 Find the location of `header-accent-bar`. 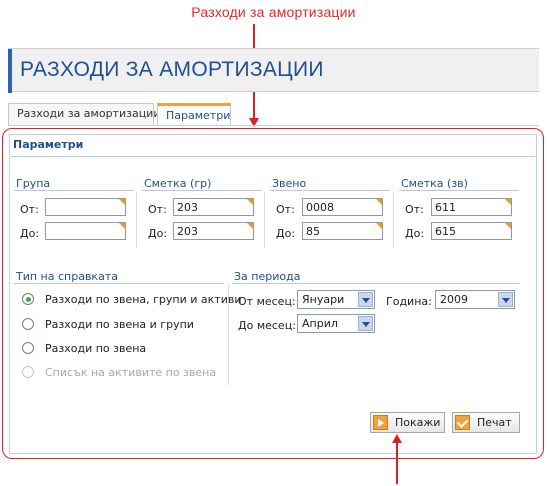

header-accent-bar is located at coordinates (10, 71).